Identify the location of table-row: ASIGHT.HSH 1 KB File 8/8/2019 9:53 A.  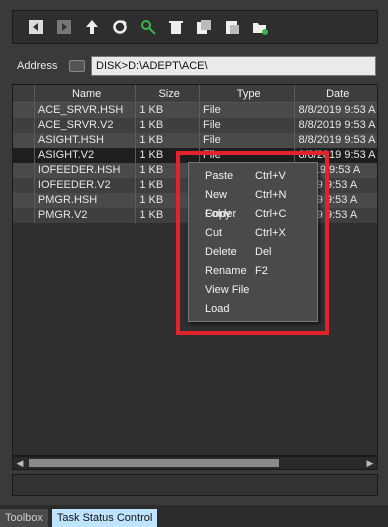
(195, 140).